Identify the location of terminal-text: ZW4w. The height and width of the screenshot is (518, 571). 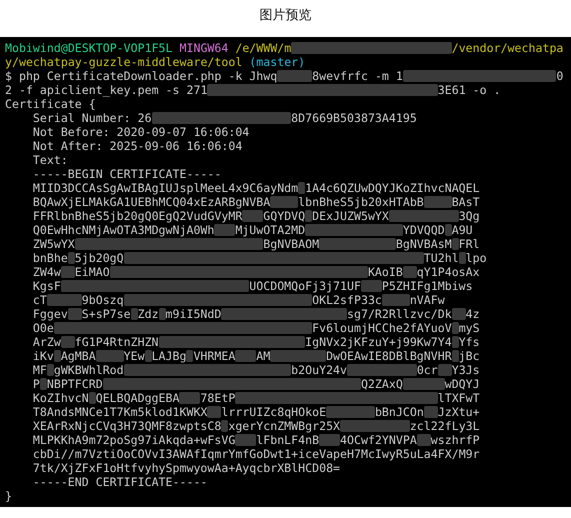
(46, 272).